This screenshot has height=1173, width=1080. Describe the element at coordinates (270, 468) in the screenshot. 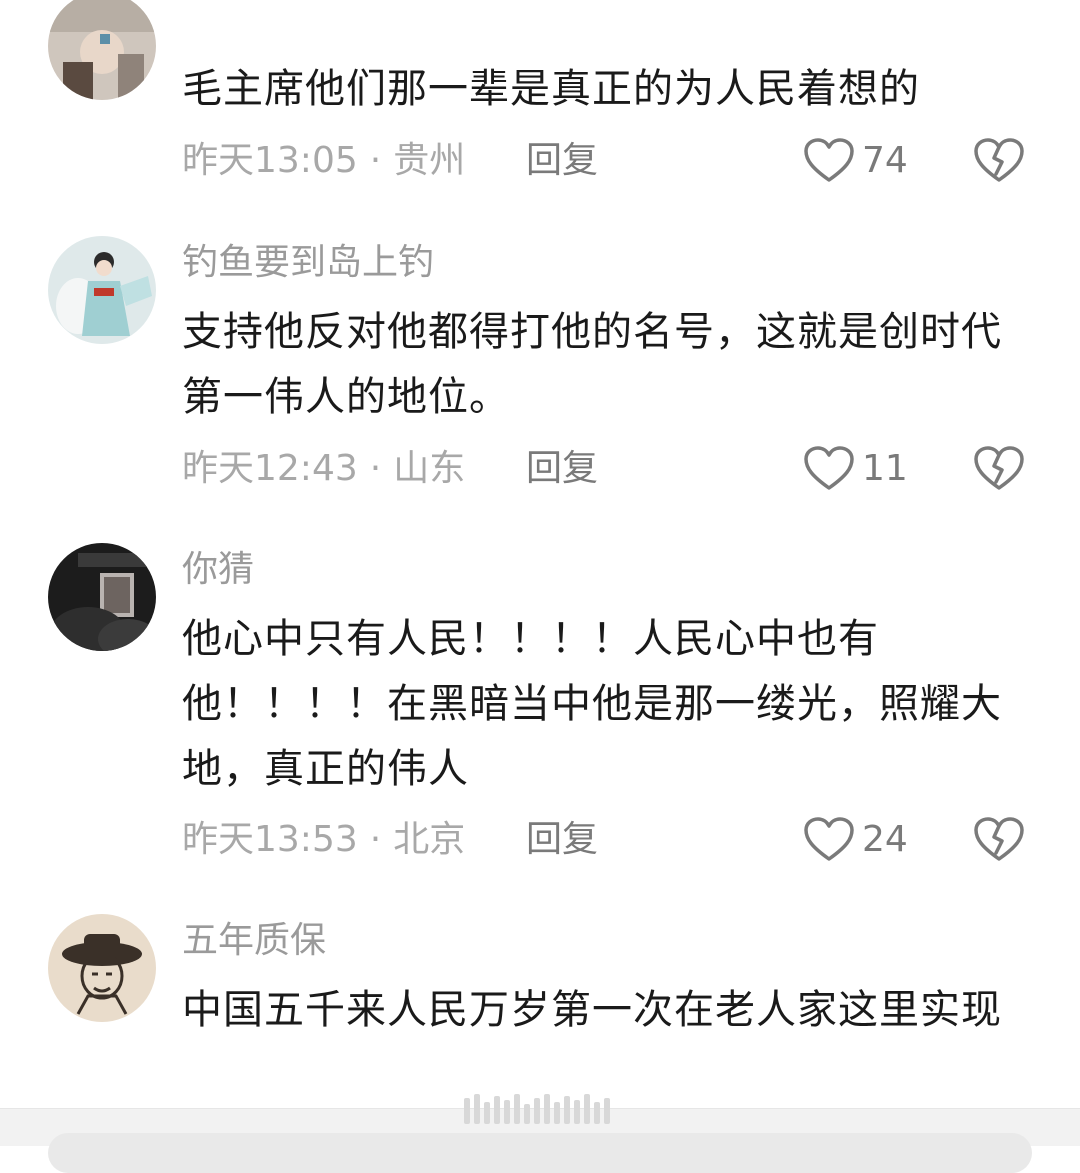

I see `comment-time: 昨天12:43` at that location.